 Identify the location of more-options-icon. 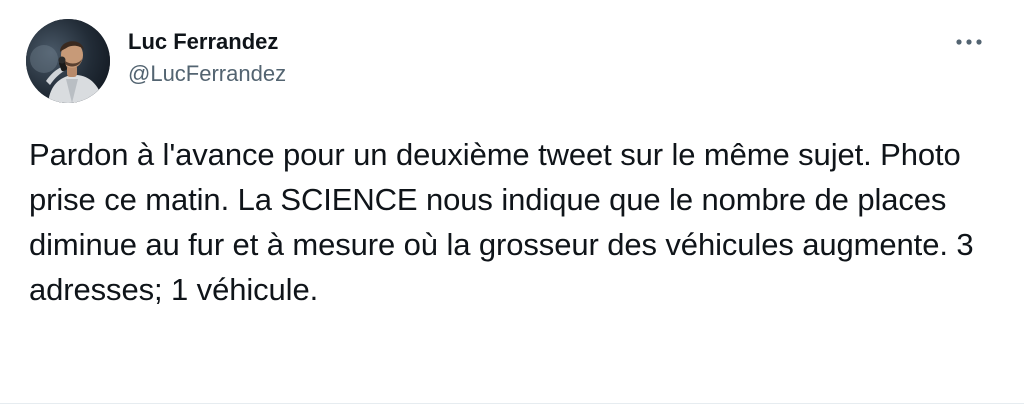
(969, 42).